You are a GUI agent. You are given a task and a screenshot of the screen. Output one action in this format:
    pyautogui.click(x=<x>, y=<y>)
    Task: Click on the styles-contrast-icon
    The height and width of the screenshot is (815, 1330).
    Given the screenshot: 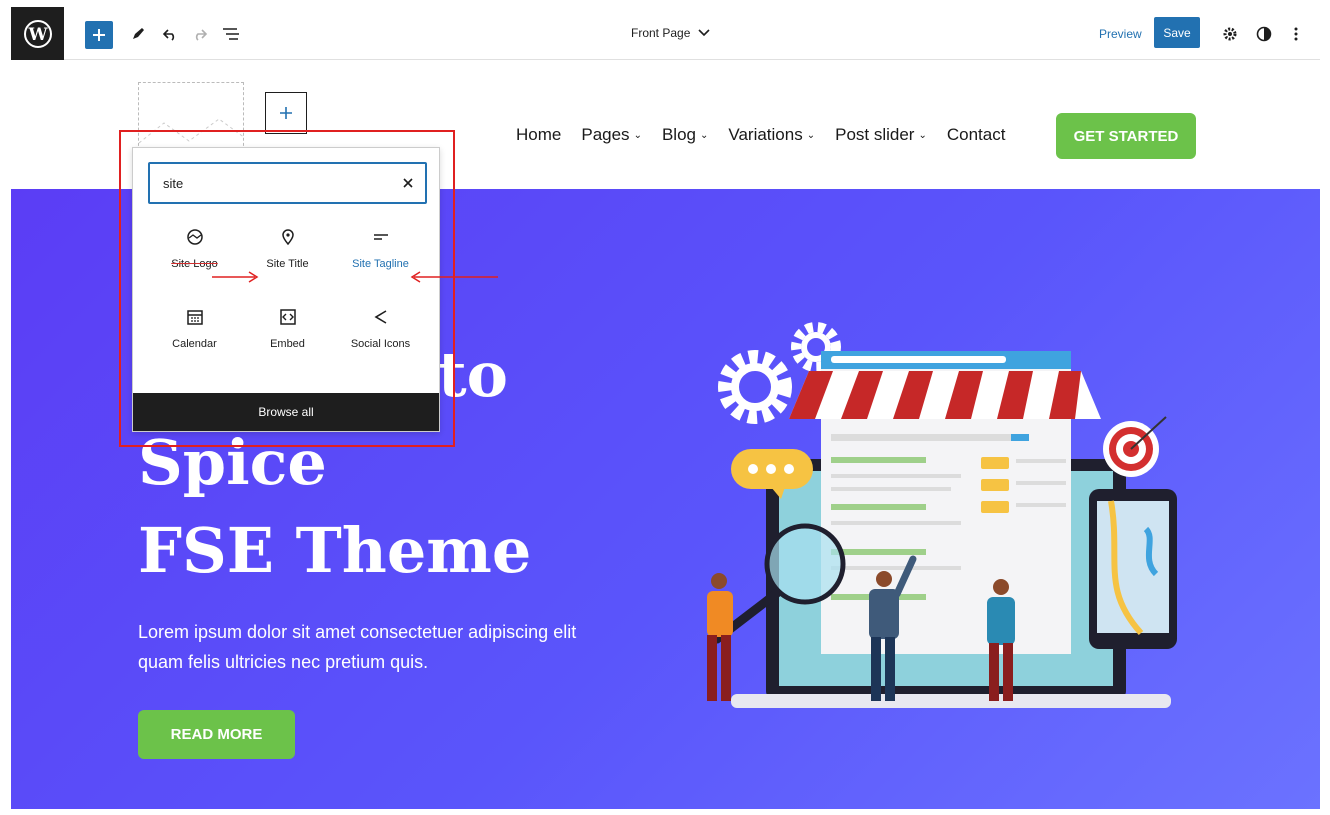 What is the action you would take?
    pyautogui.click(x=1264, y=34)
    